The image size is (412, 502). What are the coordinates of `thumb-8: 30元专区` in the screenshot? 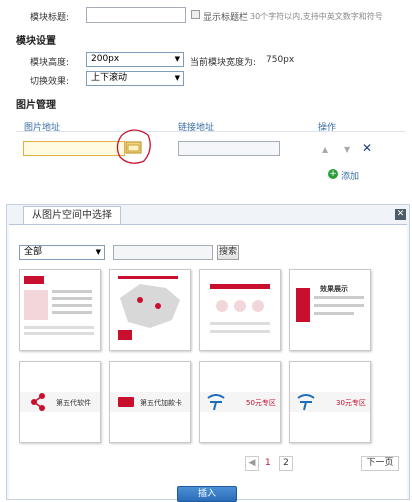 It's located at (330, 402).